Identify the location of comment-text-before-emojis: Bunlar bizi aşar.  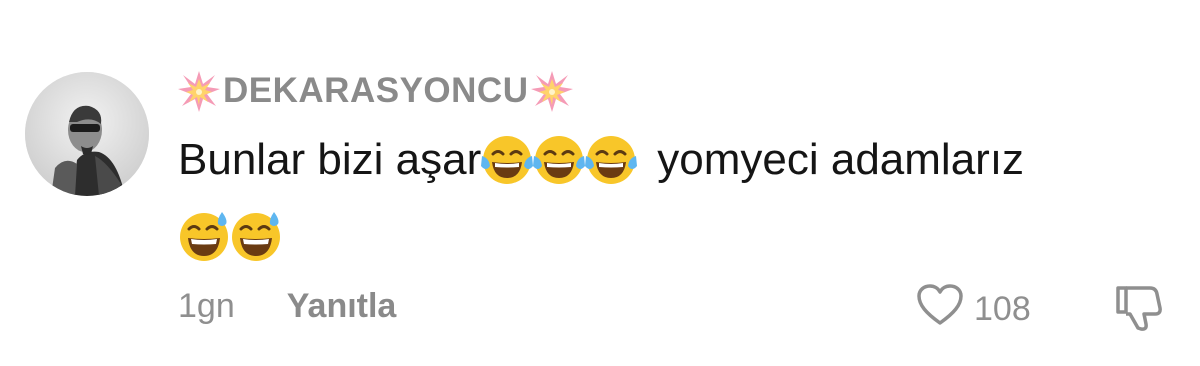
(330, 159).